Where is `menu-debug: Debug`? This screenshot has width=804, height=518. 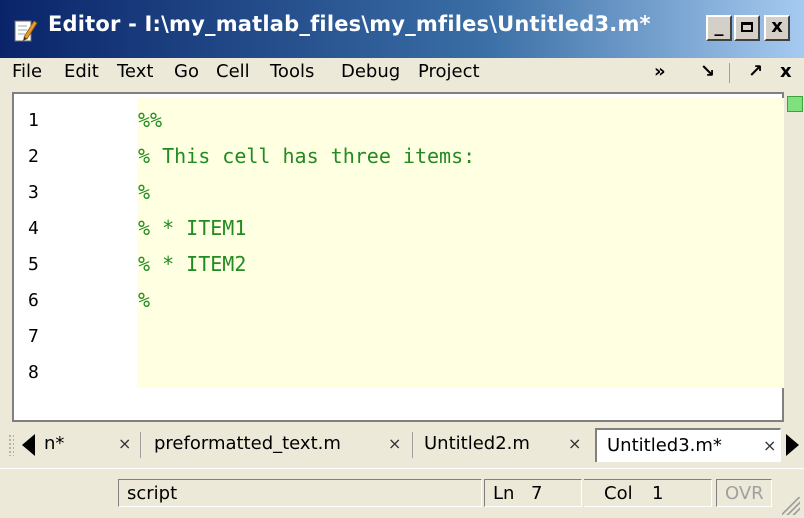
menu-debug: Debug is located at coordinates (370, 73).